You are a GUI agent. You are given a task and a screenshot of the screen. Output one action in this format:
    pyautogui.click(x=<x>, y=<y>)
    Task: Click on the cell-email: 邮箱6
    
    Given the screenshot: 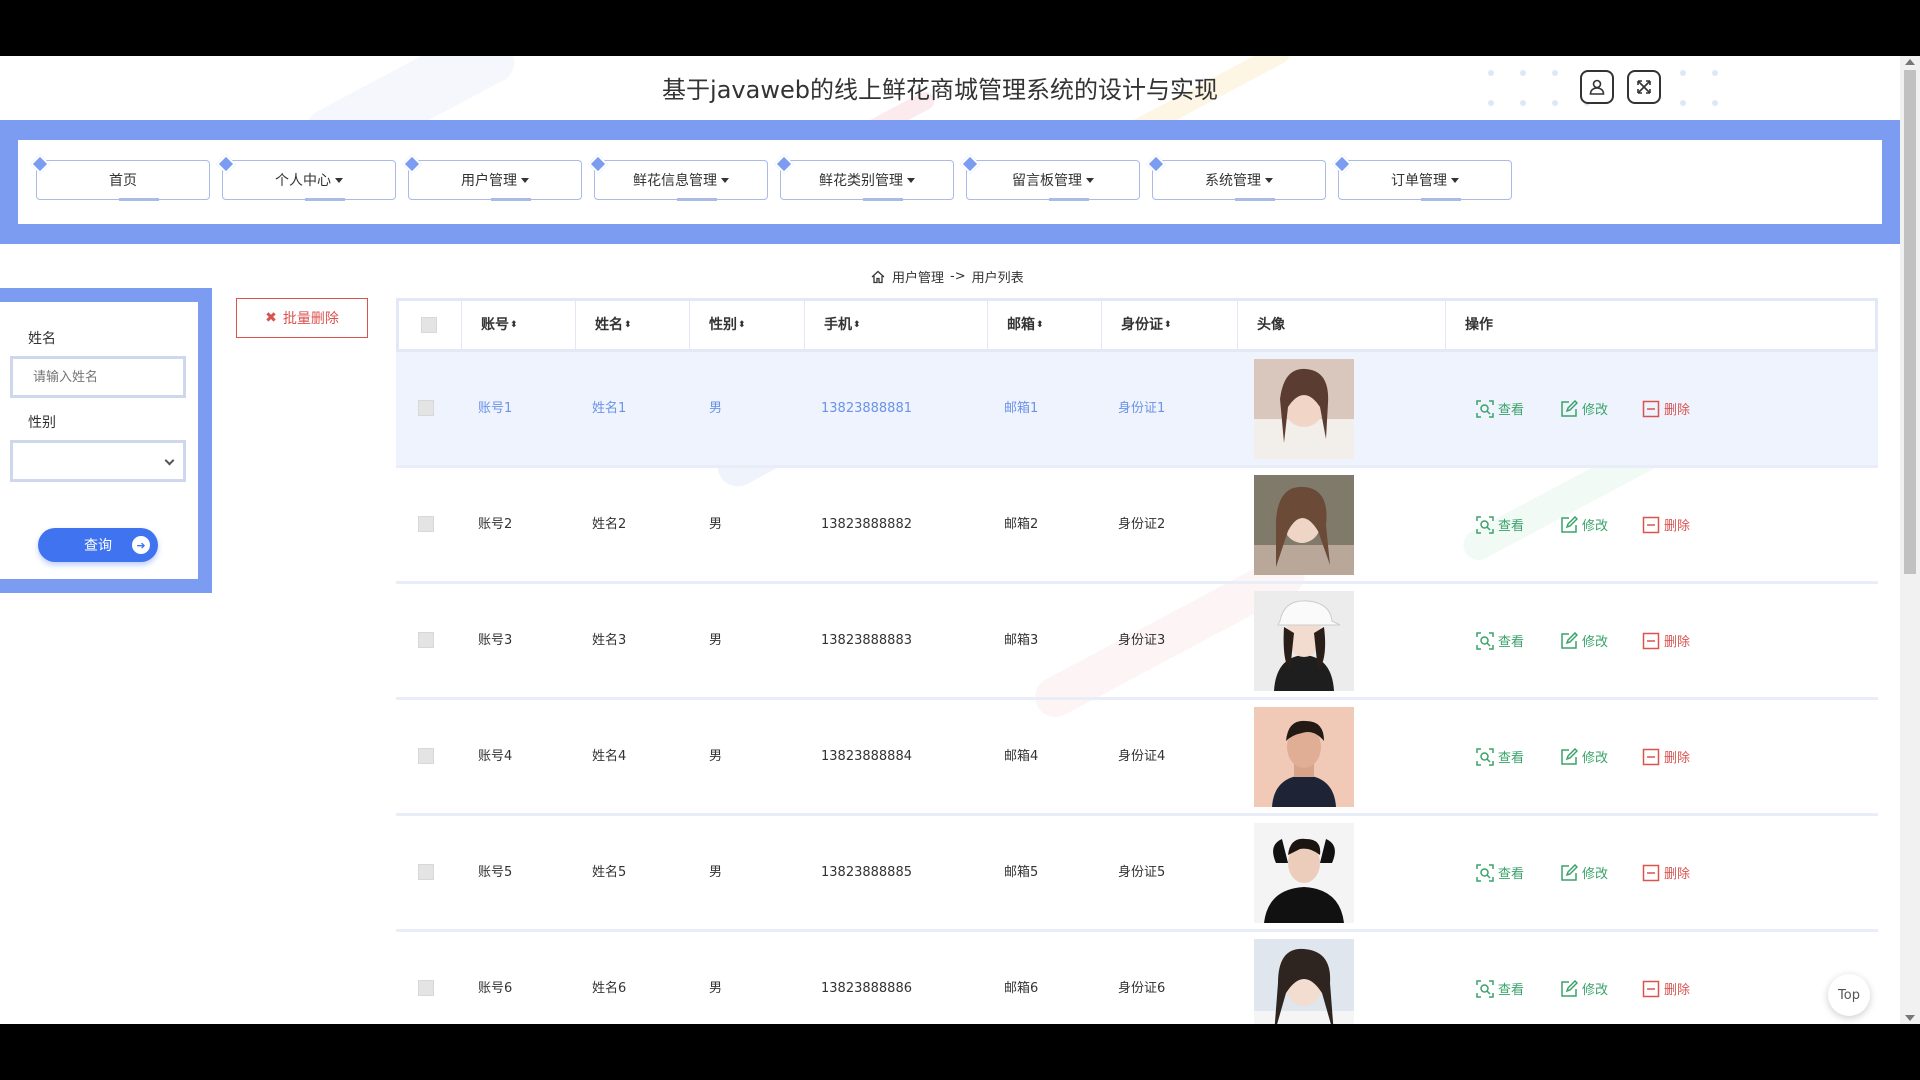 What is the action you would take?
    pyautogui.click(x=1021, y=988)
    